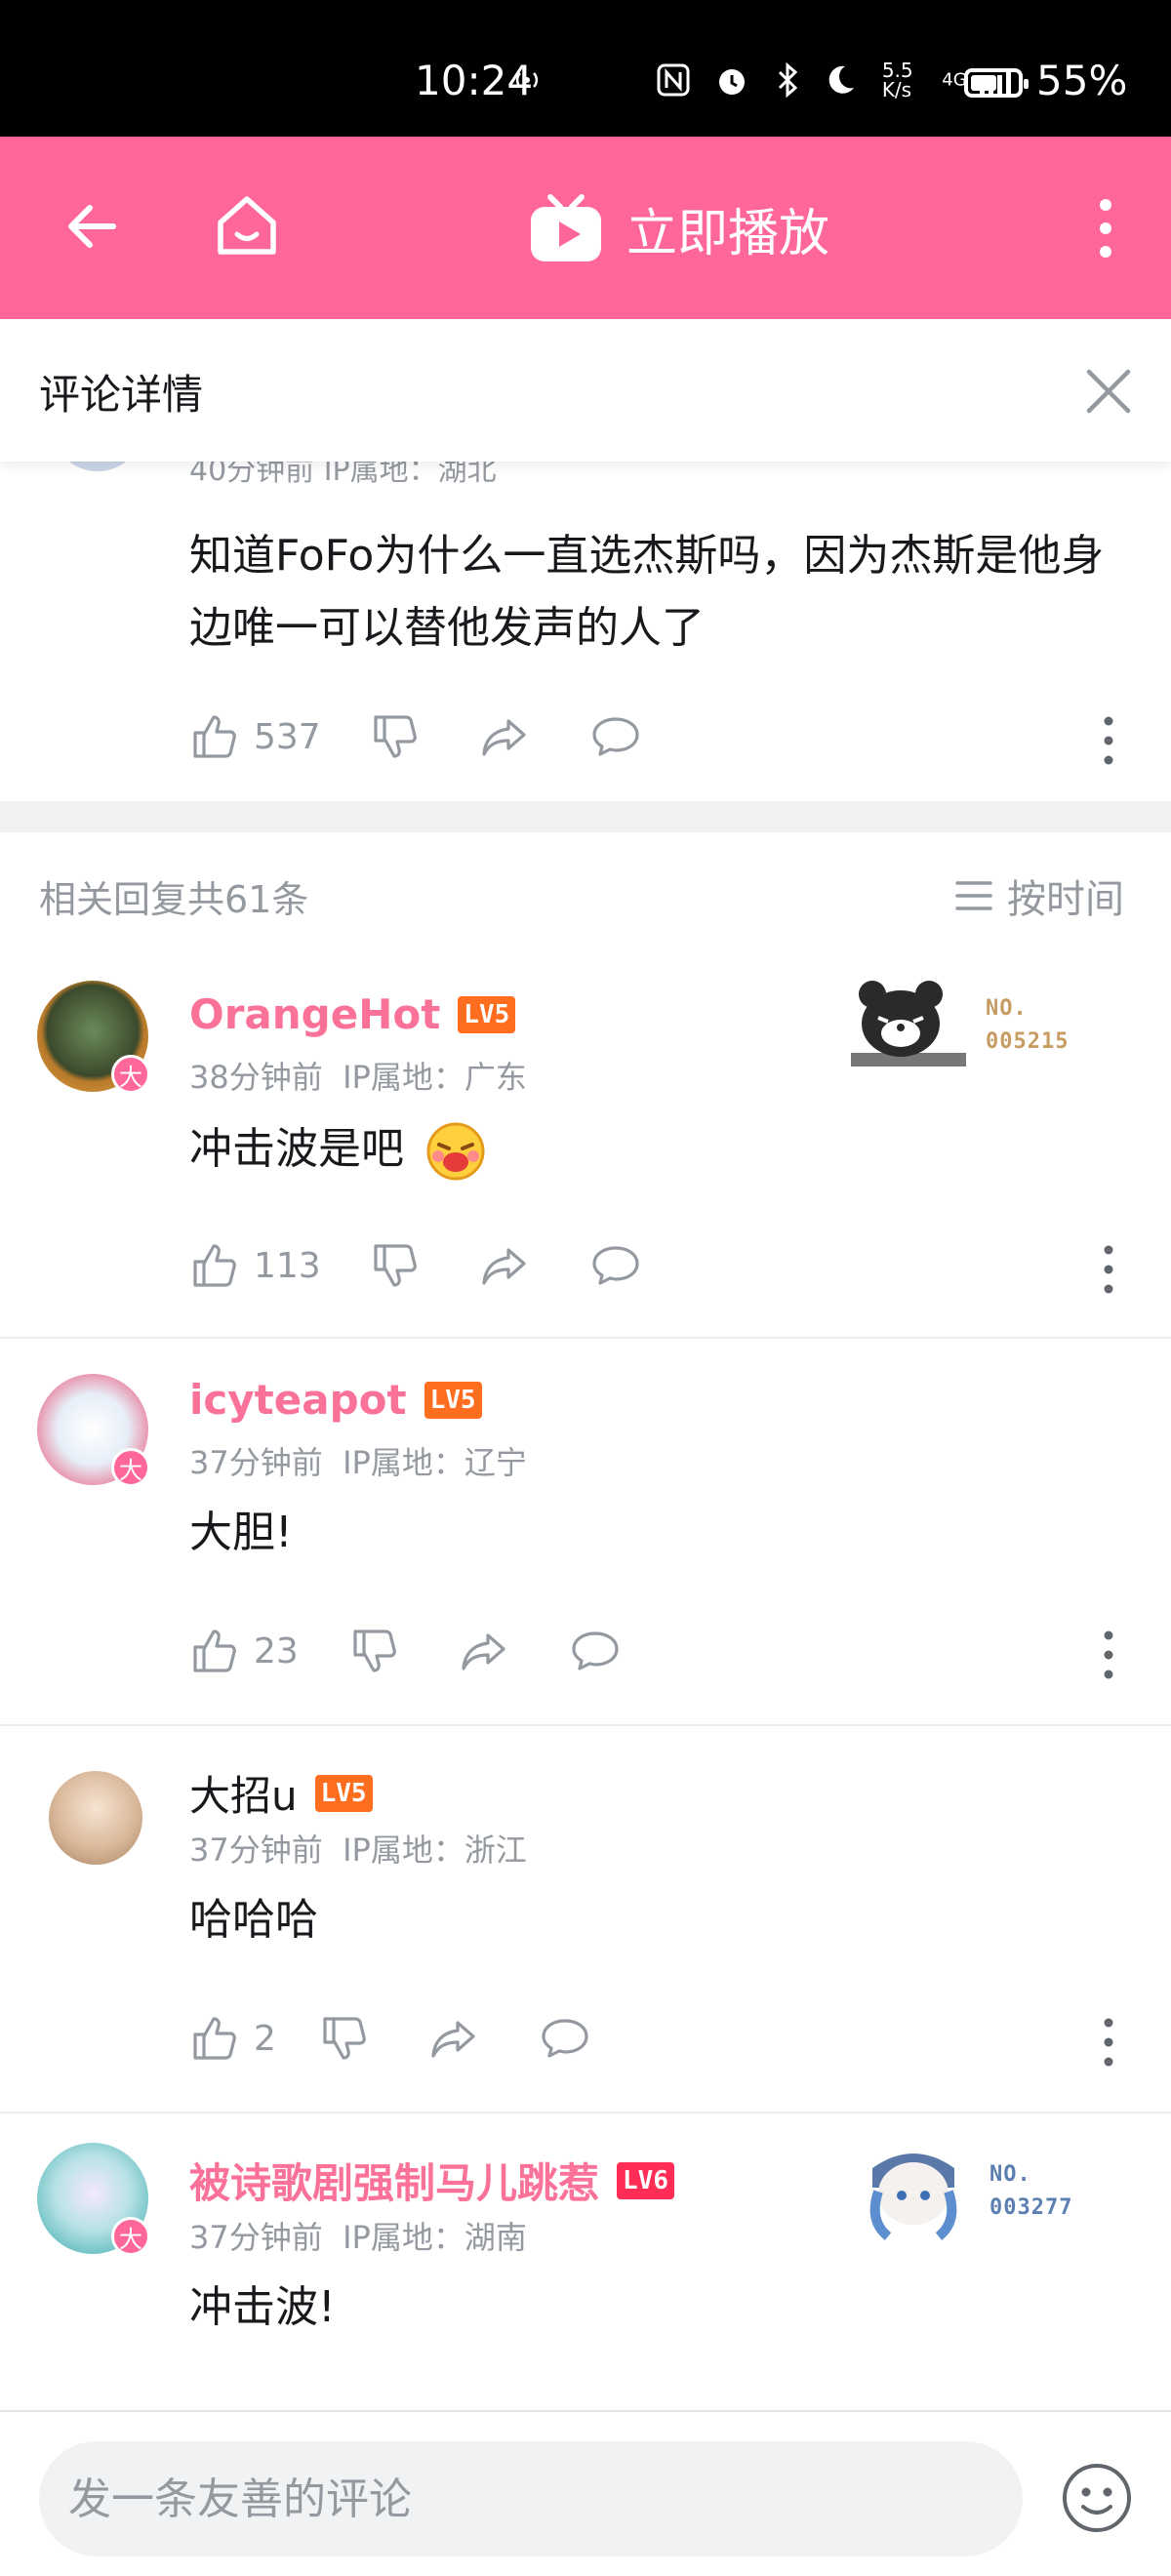 The image size is (1171, 2576). I want to click on reply-text-row: 冲击波是吧, so click(337, 1149).